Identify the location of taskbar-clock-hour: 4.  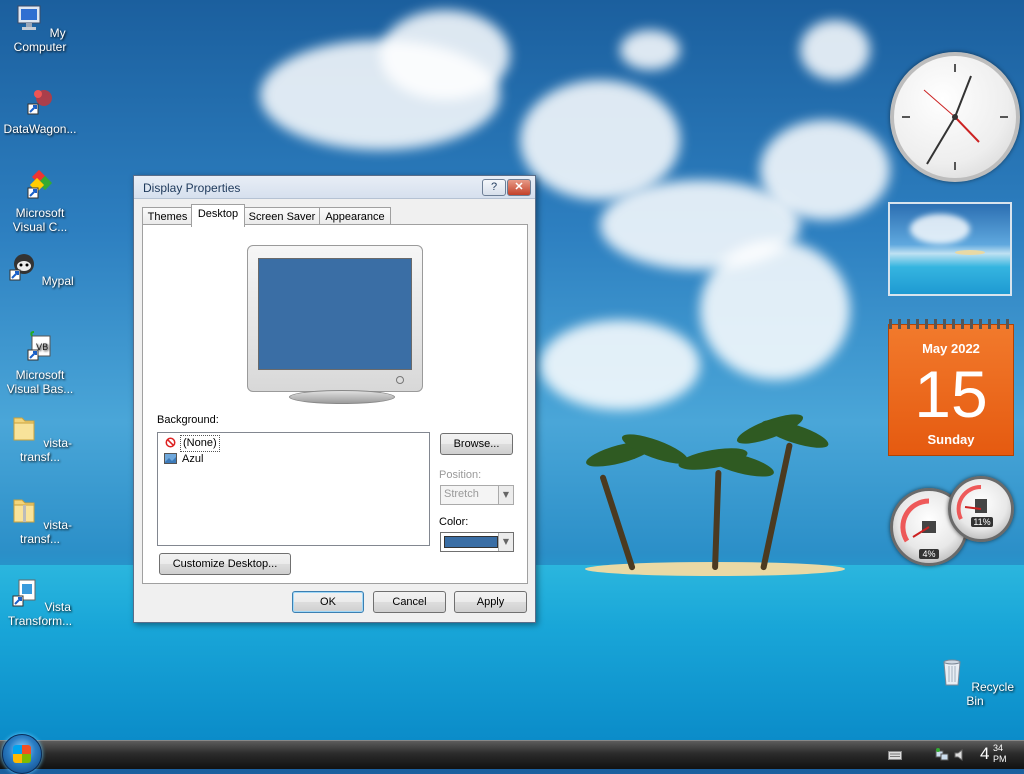
(984, 754).